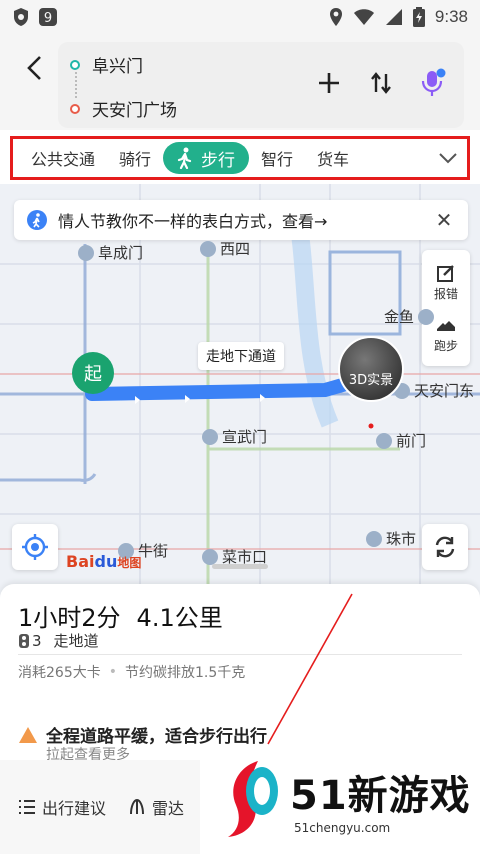  Describe the element at coordinates (363, 17) in the screenshot. I see `wifi-icon` at that location.